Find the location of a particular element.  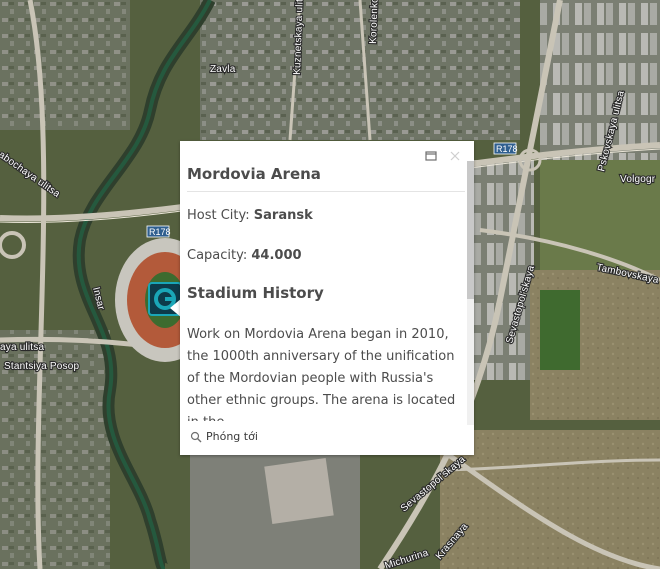

label-stantsiya: Stantsiya Posop is located at coordinates (42, 366).